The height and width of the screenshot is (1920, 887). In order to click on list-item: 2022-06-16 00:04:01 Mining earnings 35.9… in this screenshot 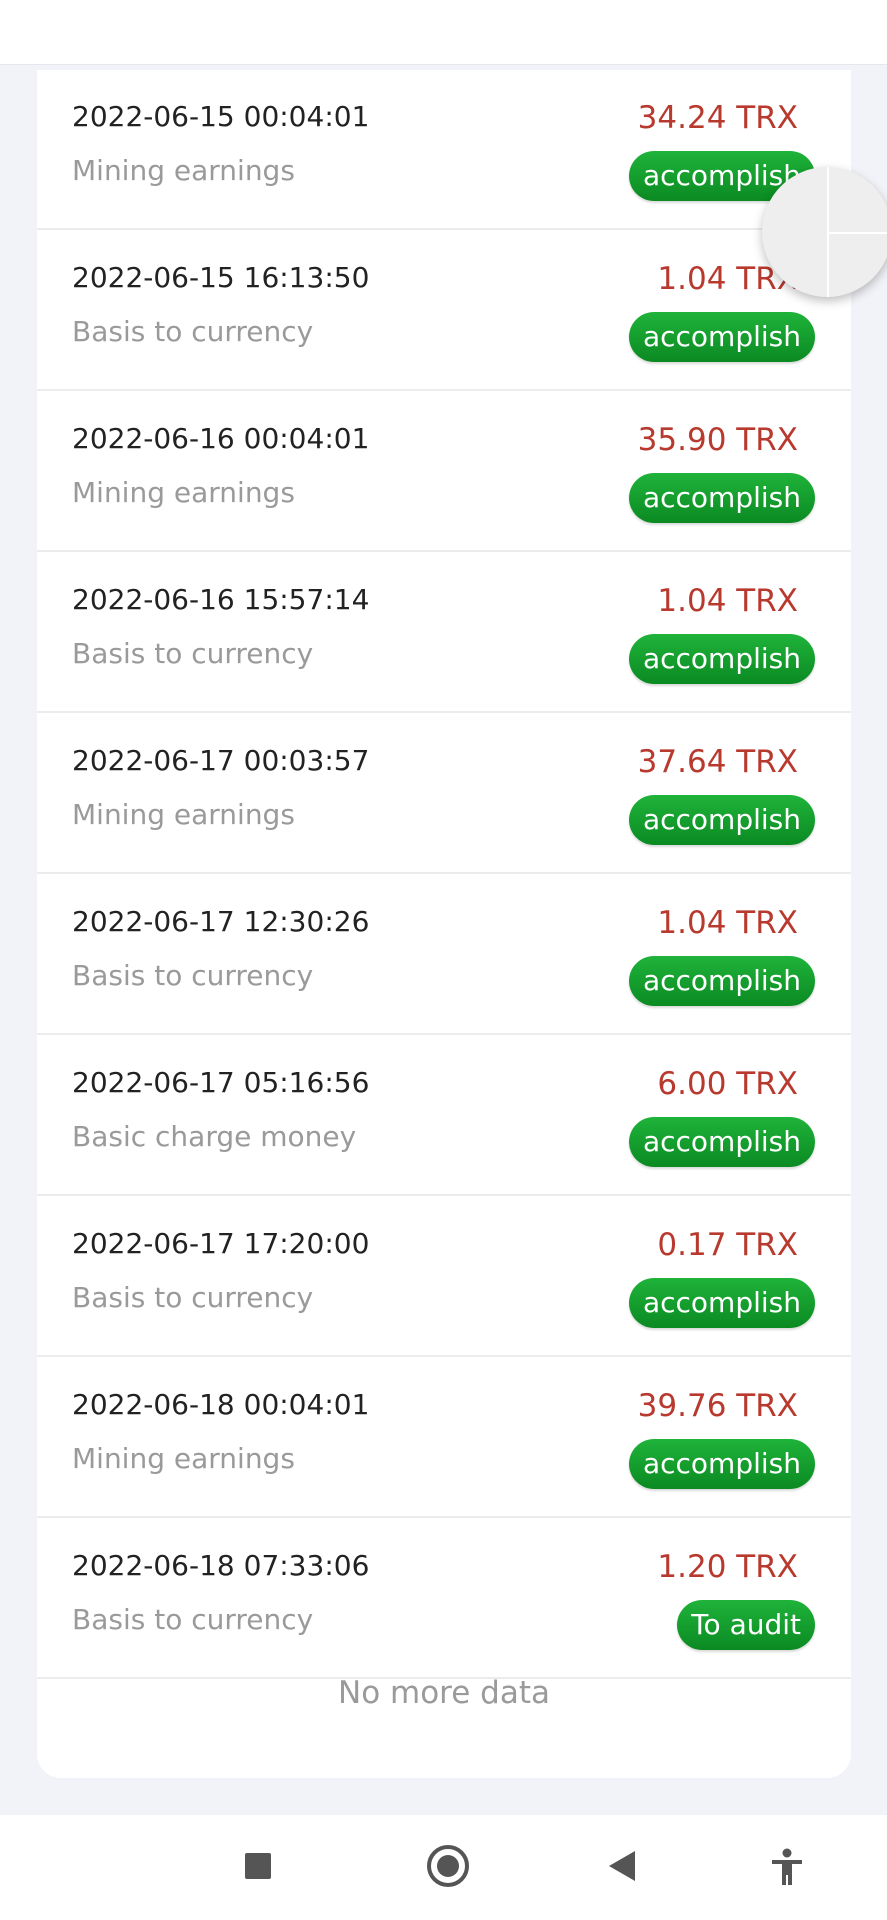, I will do `click(444, 472)`.